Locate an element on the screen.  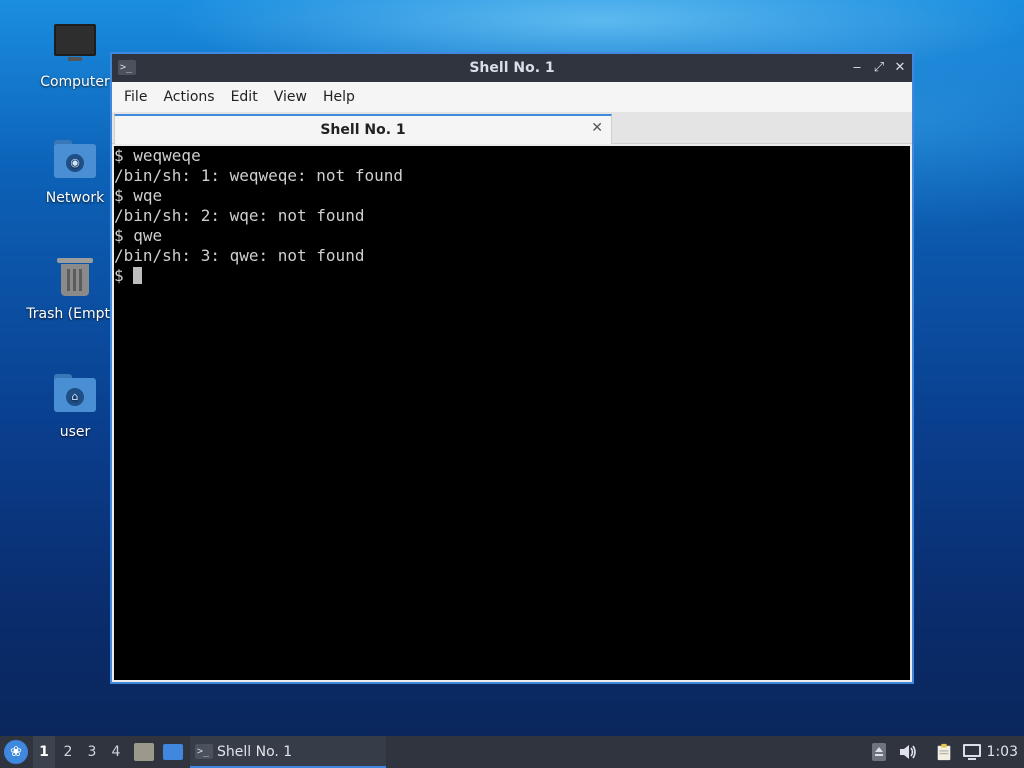
menu-edit: Edit is located at coordinates (244, 97).